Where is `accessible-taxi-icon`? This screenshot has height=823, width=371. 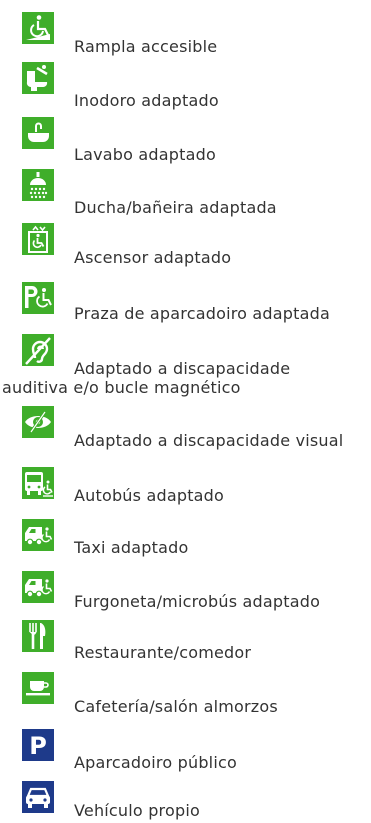 accessible-taxi-icon is located at coordinates (38, 535).